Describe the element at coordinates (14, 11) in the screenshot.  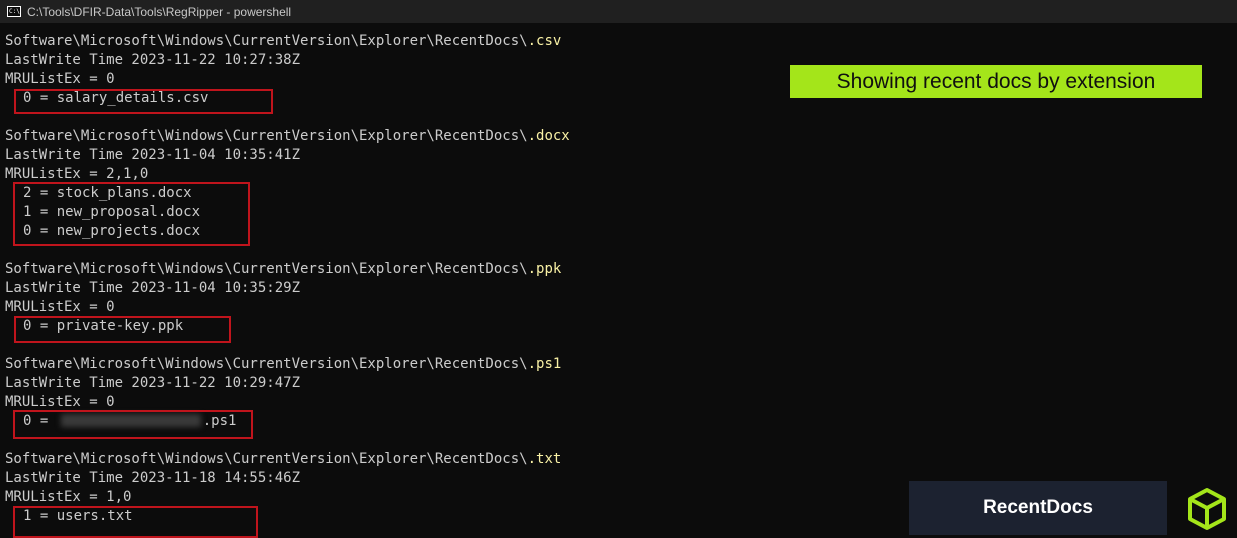
I see `powershell-console-icon: C:\` at that location.